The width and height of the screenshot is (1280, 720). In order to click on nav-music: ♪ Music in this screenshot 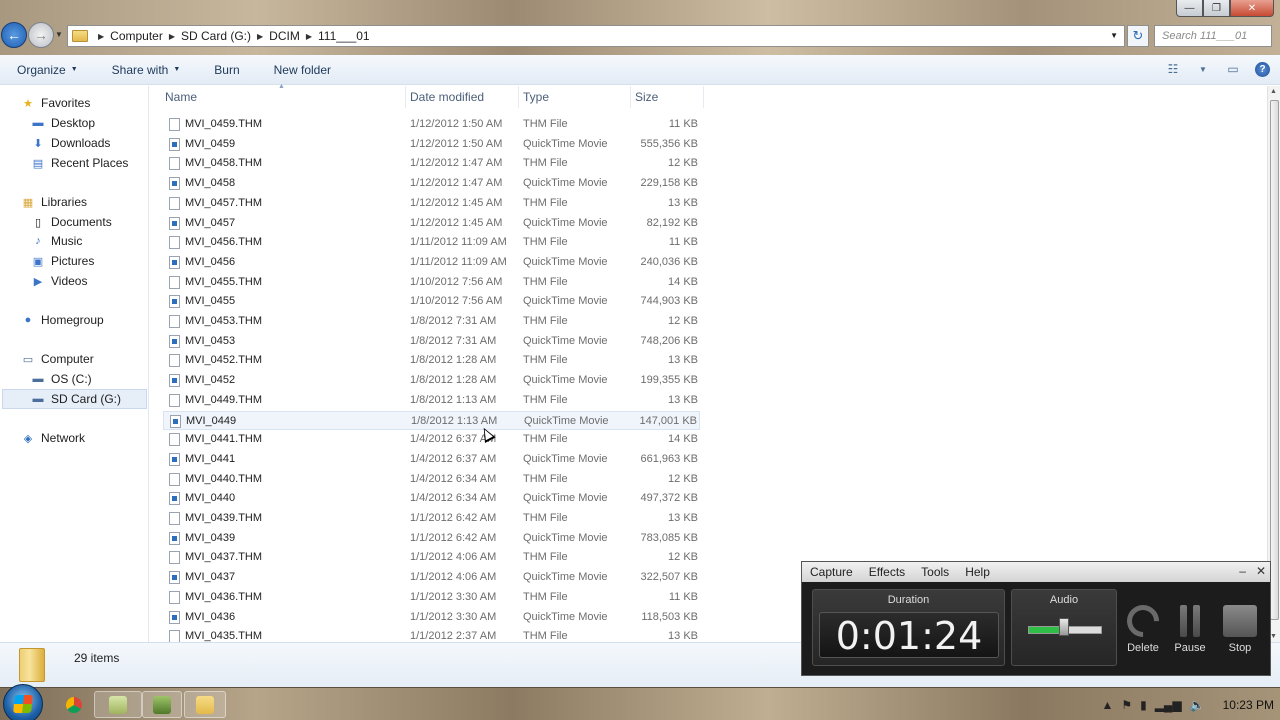, I will do `click(56, 241)`.